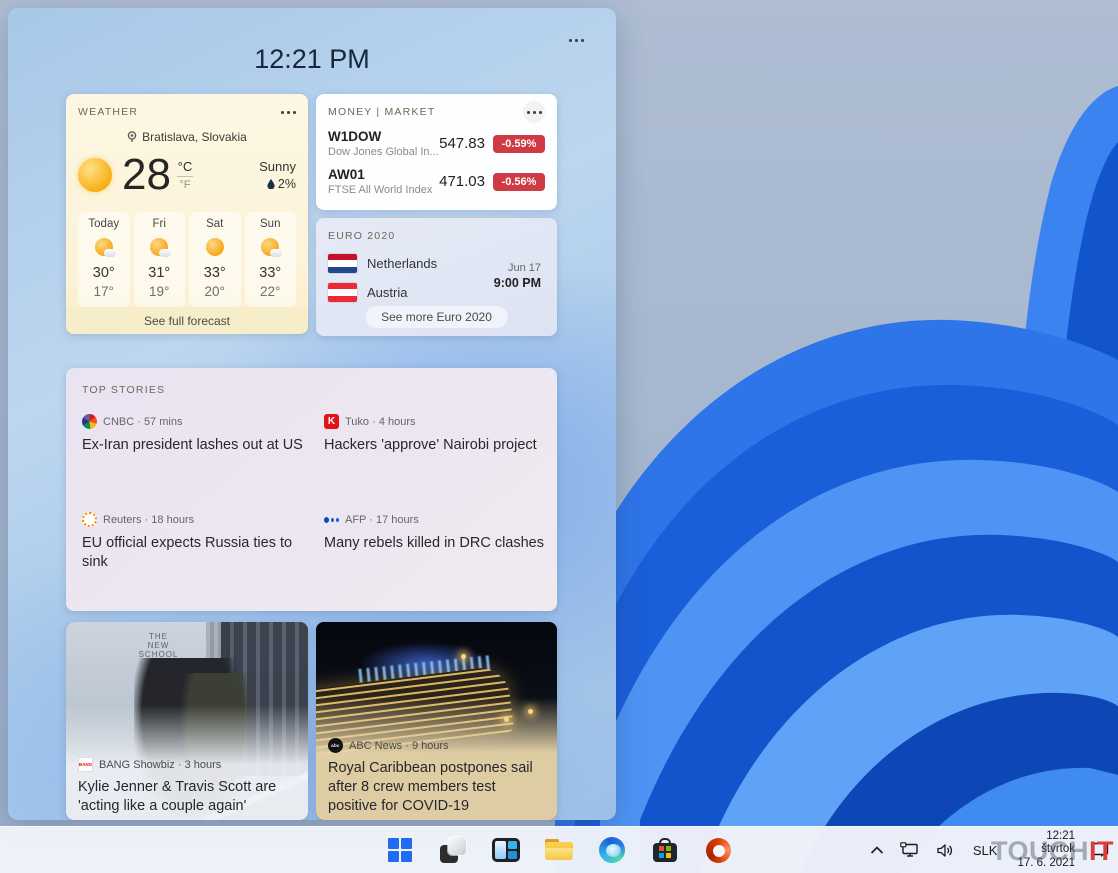  Describe the element at coordinates (108, 112) in the screenshot. I see `weather-title: WEATHER` at that location.